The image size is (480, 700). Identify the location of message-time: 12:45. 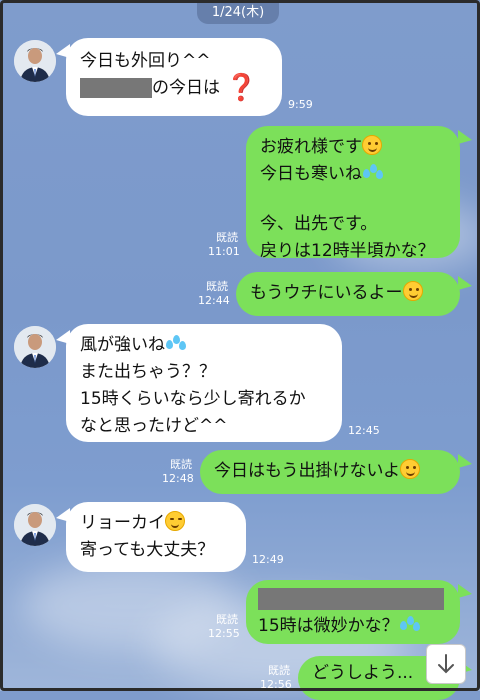
(364, 430).